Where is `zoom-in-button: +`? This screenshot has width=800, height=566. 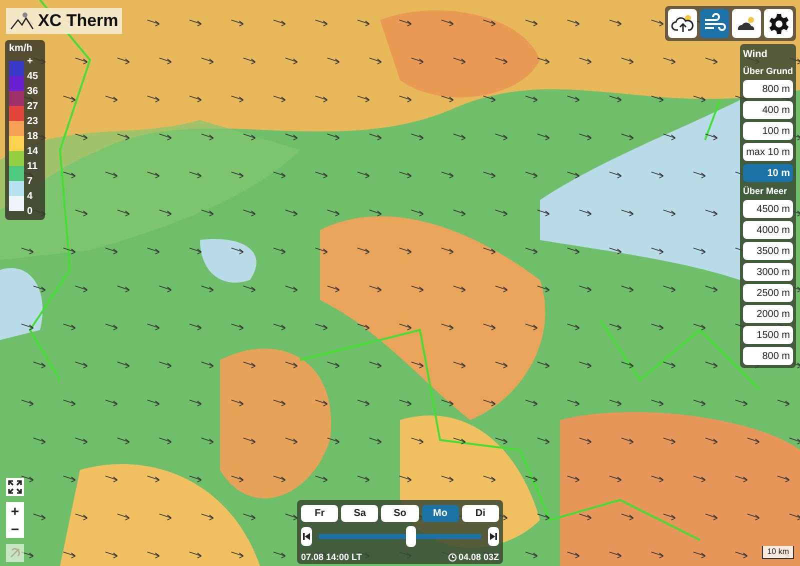
zoom-in-button: + is located at coordinates (15, 511).